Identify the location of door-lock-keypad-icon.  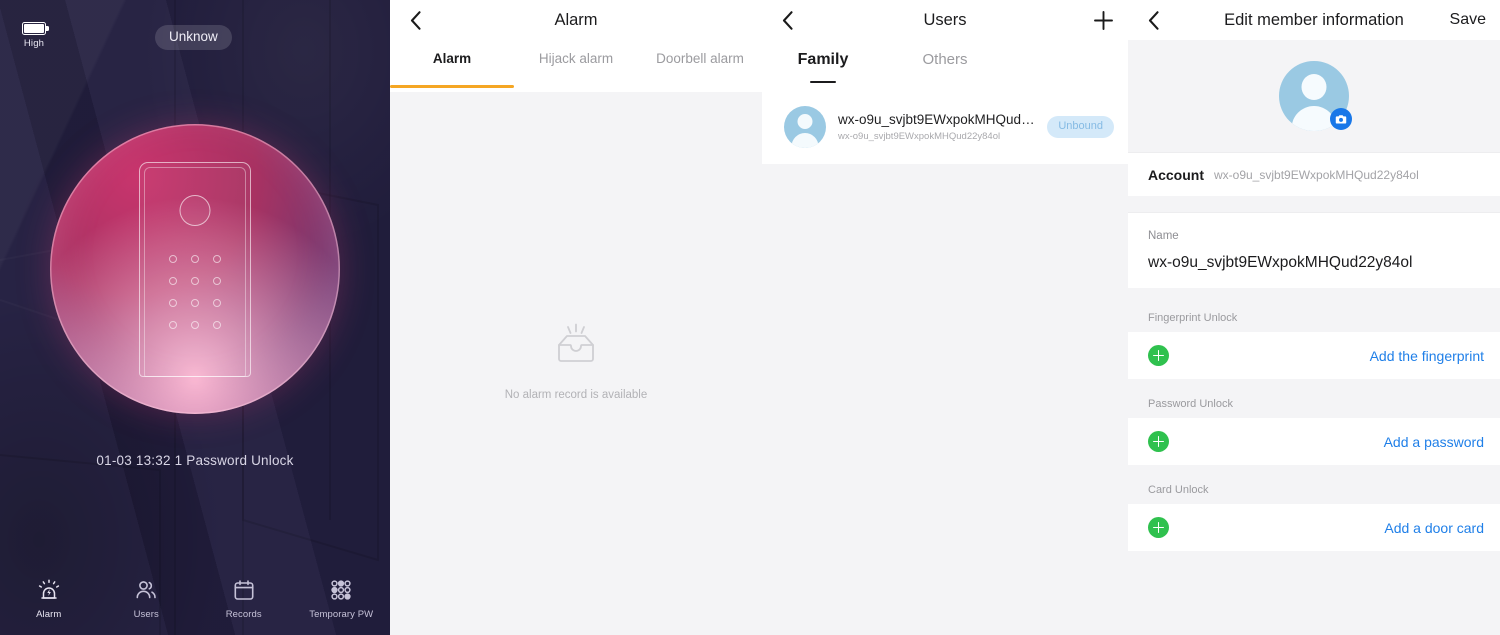
(195, 269).